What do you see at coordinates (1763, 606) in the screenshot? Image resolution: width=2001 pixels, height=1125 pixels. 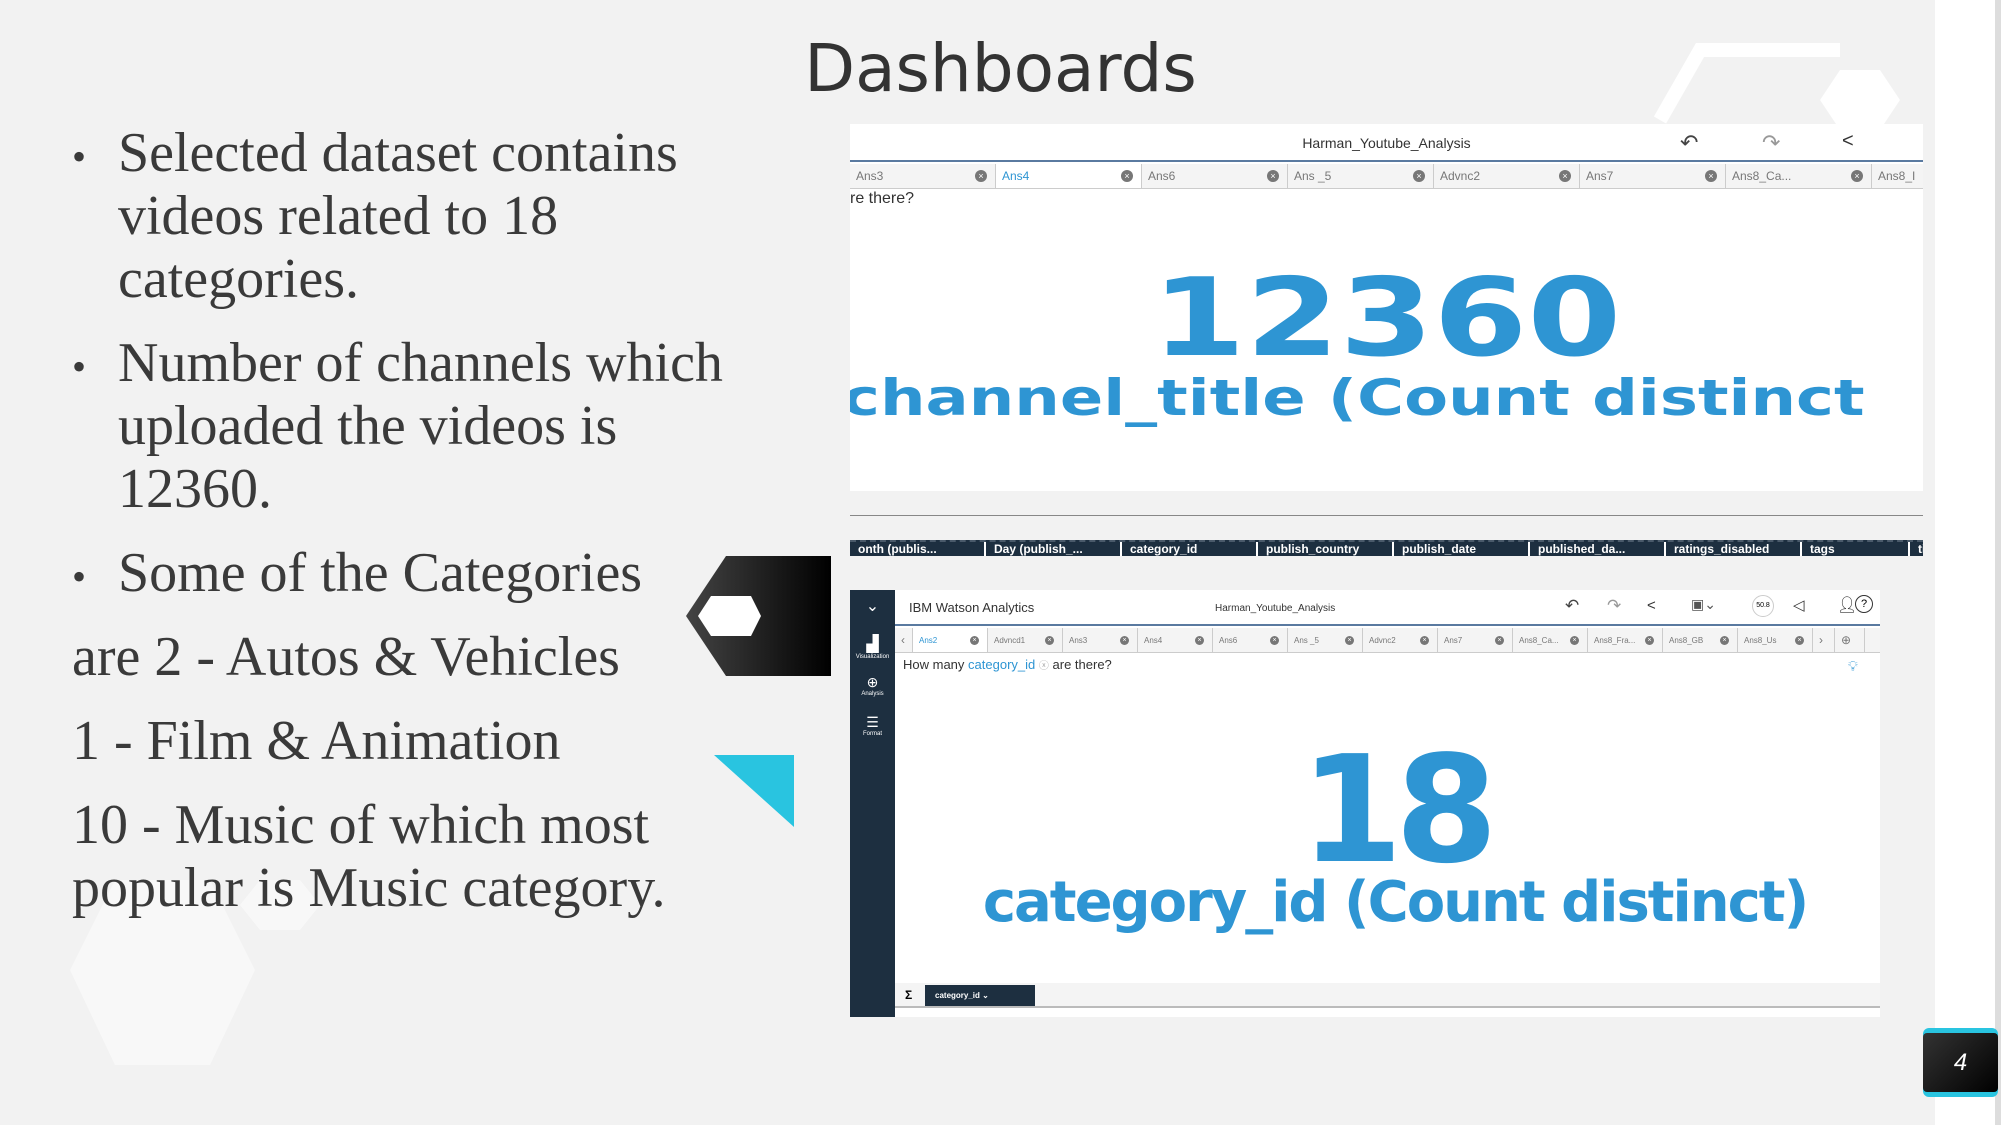 I see `usage-meter: 50.8` at bounding box center [1763, 606].